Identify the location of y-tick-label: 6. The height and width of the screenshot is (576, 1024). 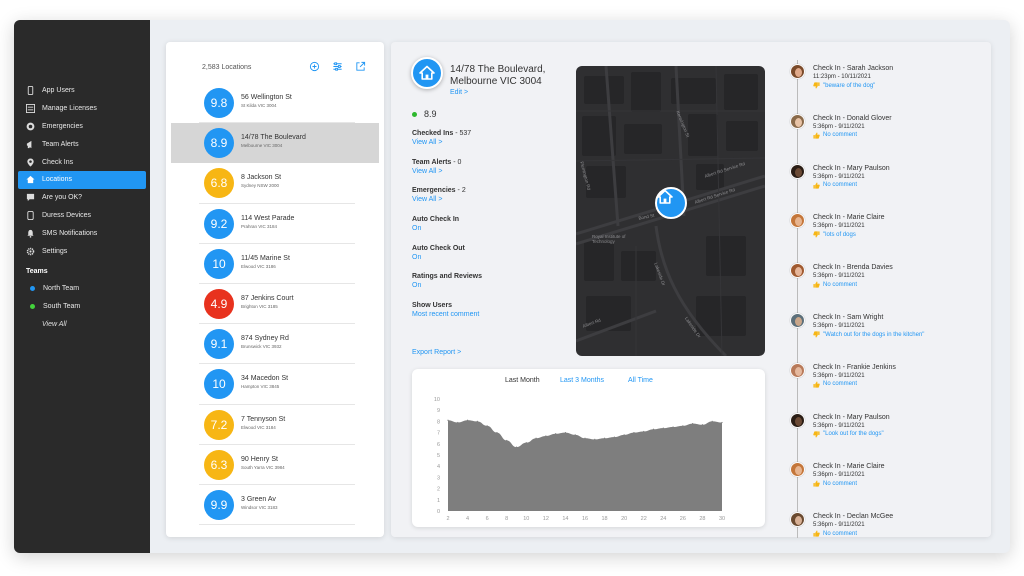
(438, 445).